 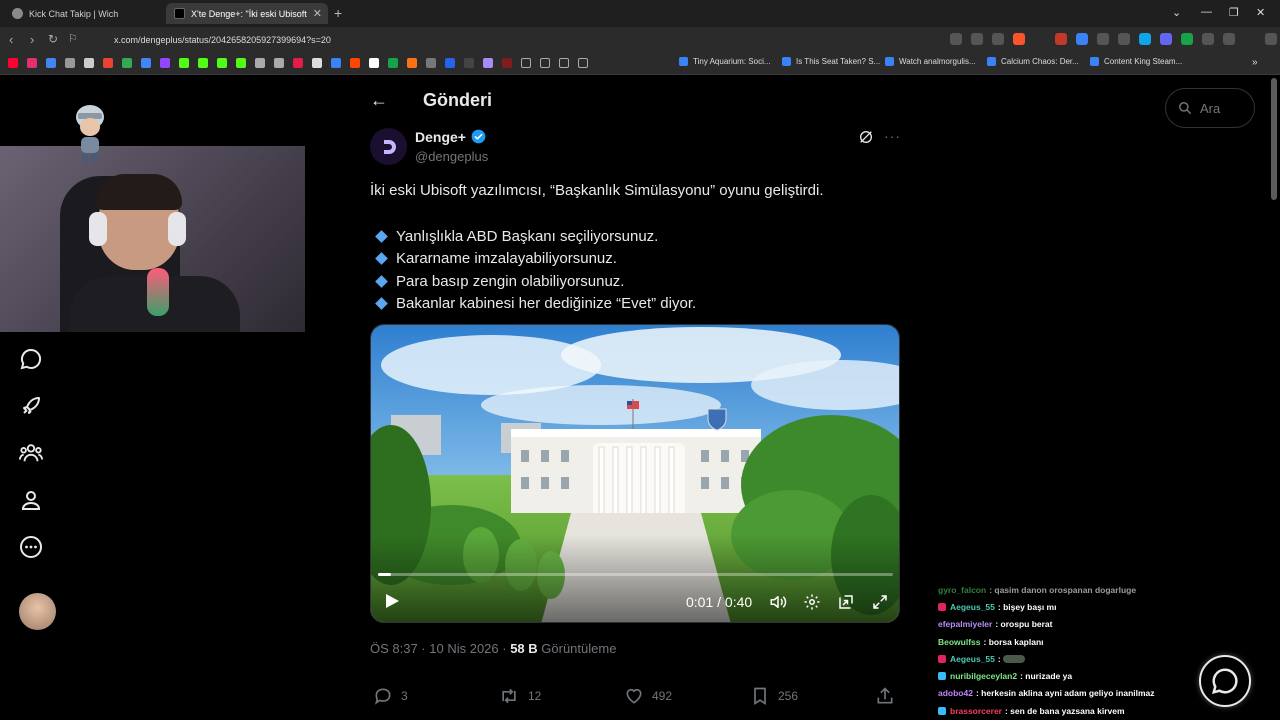 I want to click on instagram-icon, so click(x=32, y=63).